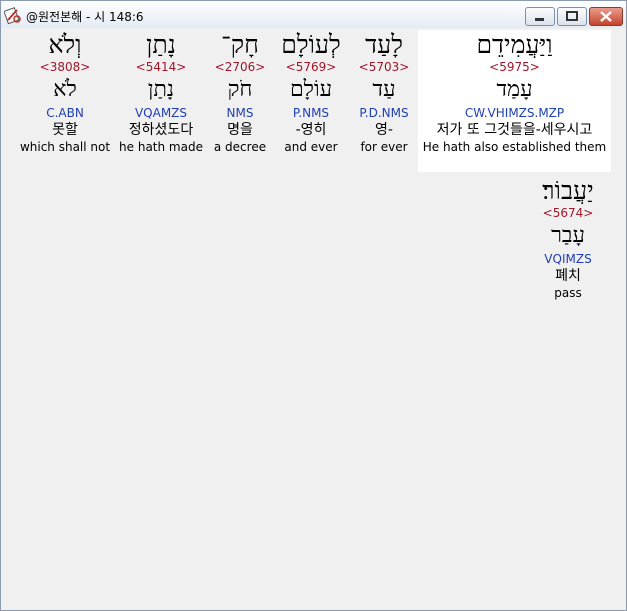 Image resolution: width=627 pixels, height=611 pixels. Describe the element at coordinates (311, 147) in the screenshot. I see `english-gloss: and ever` at that location.